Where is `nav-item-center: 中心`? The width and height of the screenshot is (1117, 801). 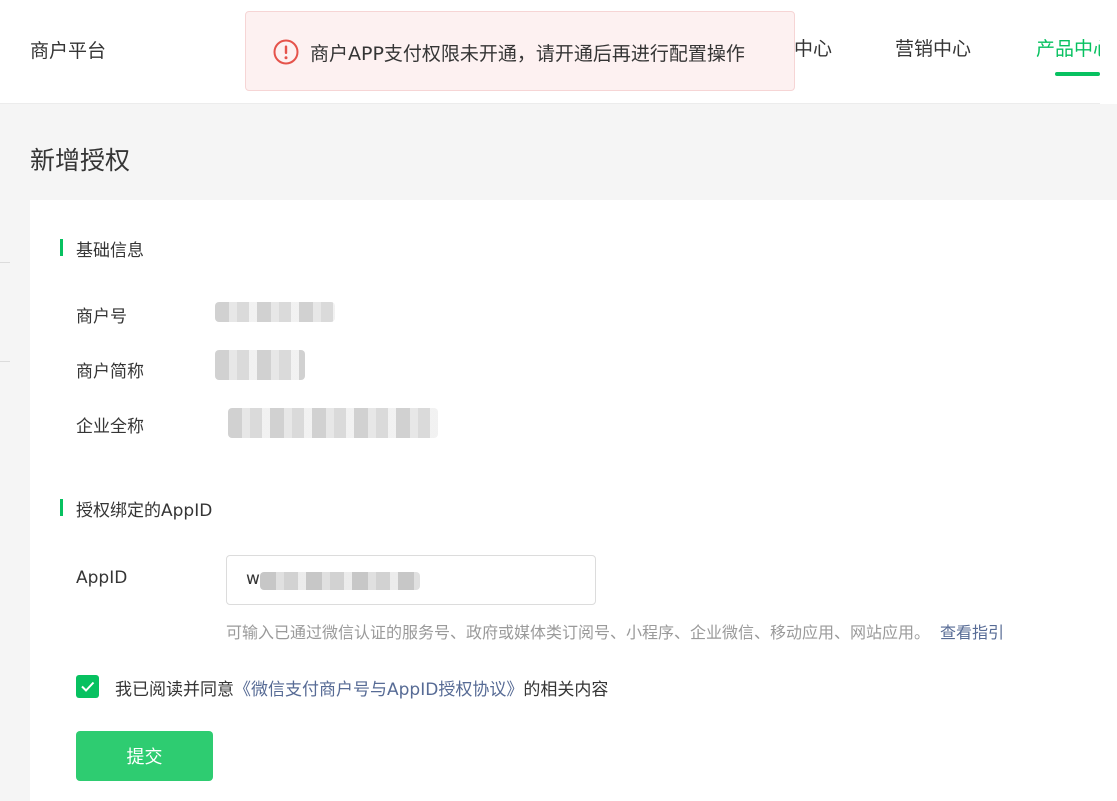 nav-item-center: 中心 is located at coordinates (813, 47).